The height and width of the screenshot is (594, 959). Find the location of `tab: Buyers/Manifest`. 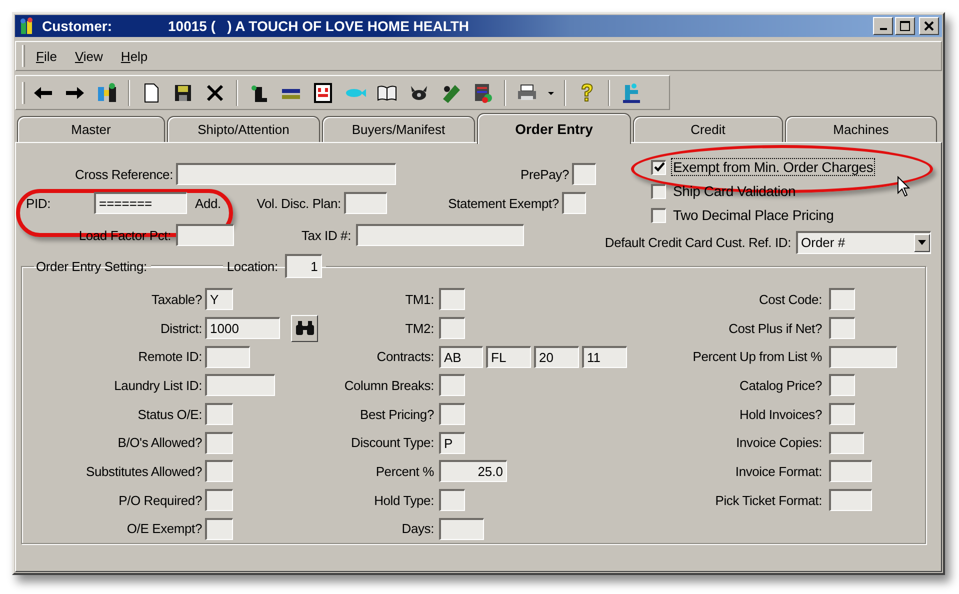

tab: Buyers/Manifest is located at coordinates (398, 129).